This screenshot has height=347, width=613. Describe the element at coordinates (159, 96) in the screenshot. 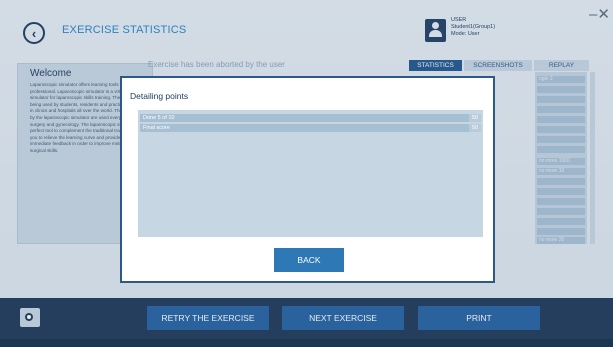

I see `dialog-title: Detailing points` at that location.